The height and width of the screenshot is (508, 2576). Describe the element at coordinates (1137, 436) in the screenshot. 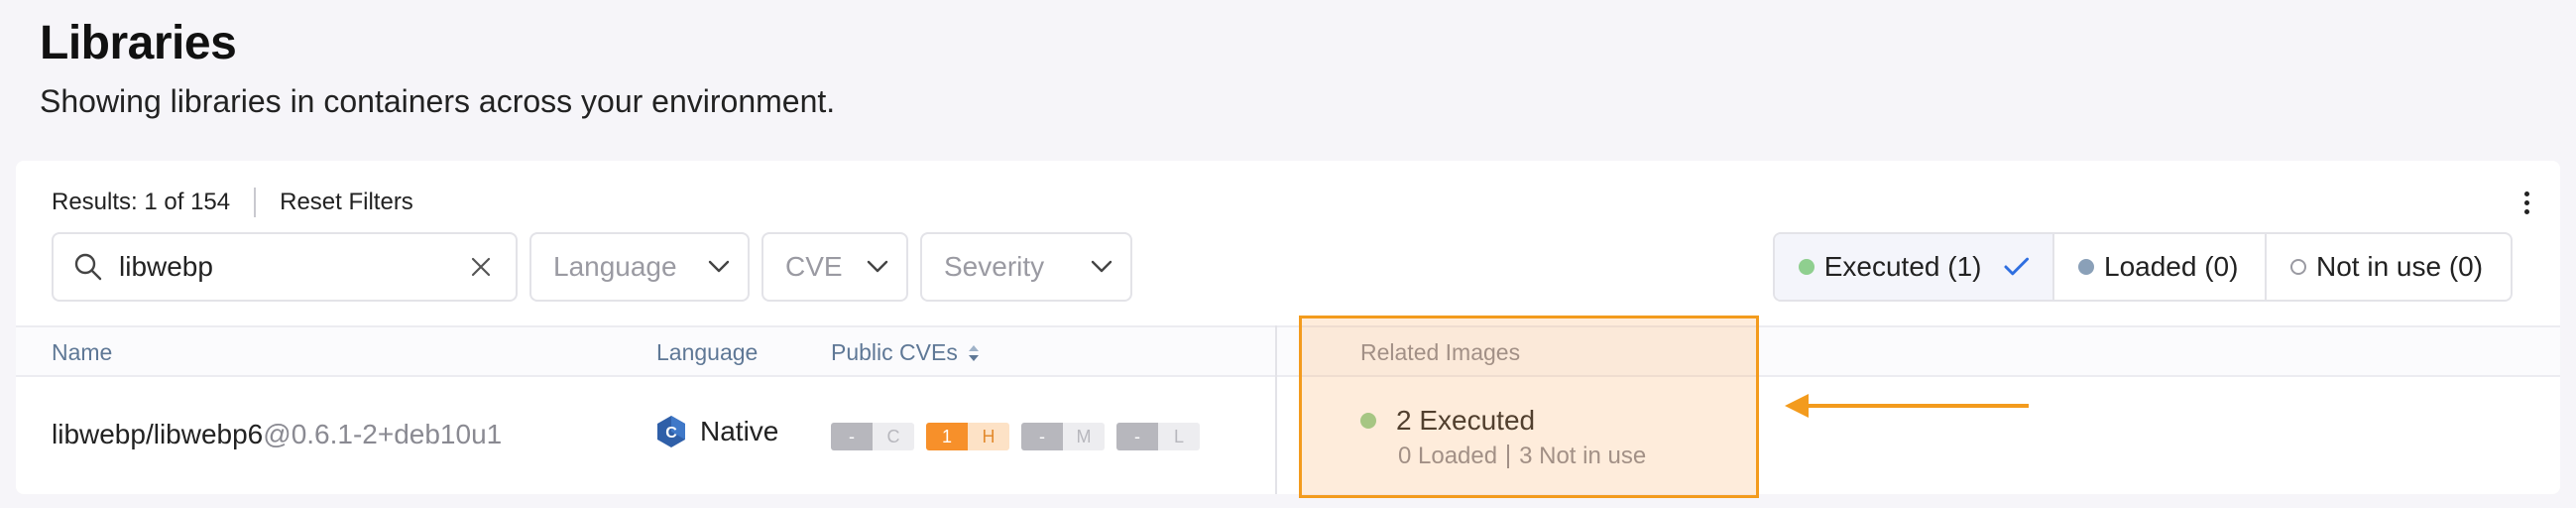

I see `cve-low-count: -` at that location.